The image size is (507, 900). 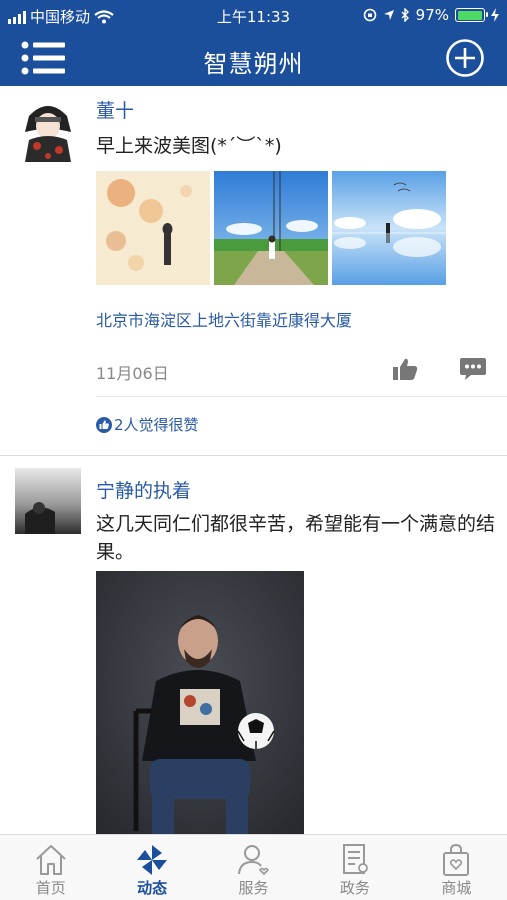 I want to click on add-post-button, so click(x=465, y=58).